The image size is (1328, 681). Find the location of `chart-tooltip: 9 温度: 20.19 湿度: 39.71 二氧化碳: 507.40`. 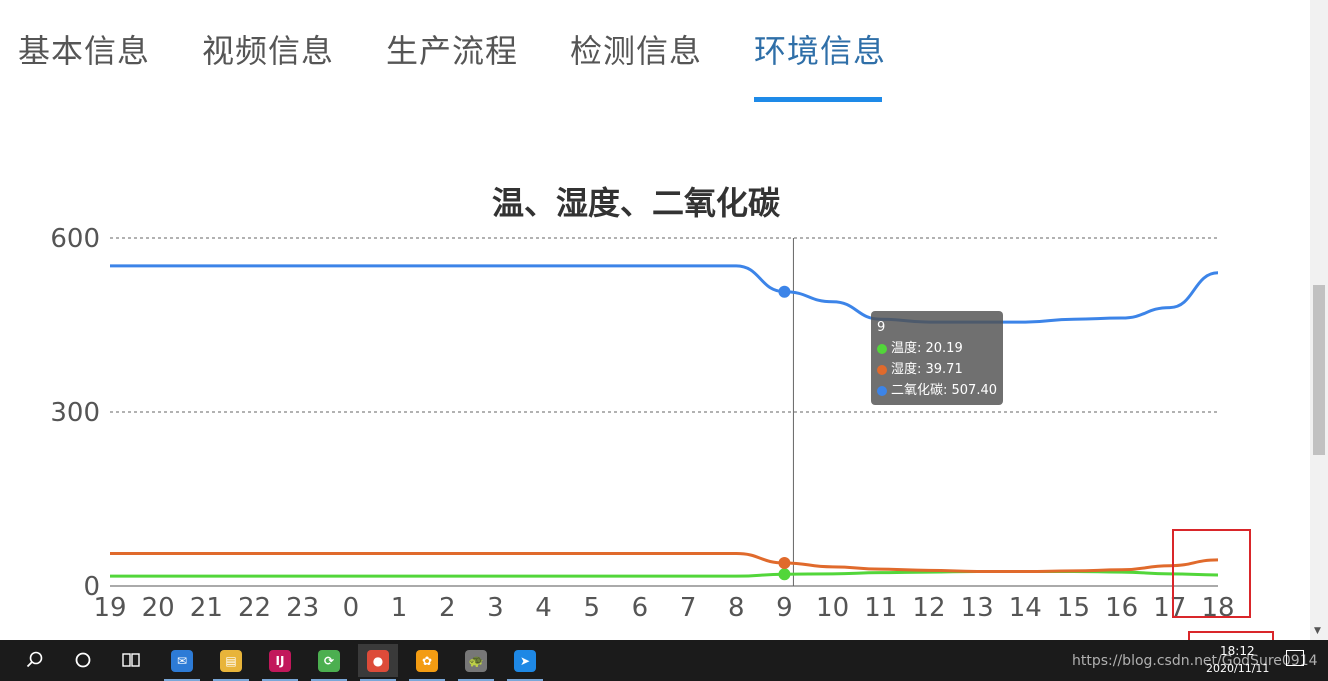

chart-tooltip: 9 温度: 20.19 湿度: 39.71 二氧化碳: 507.40 is located at coordinates (937, 358).